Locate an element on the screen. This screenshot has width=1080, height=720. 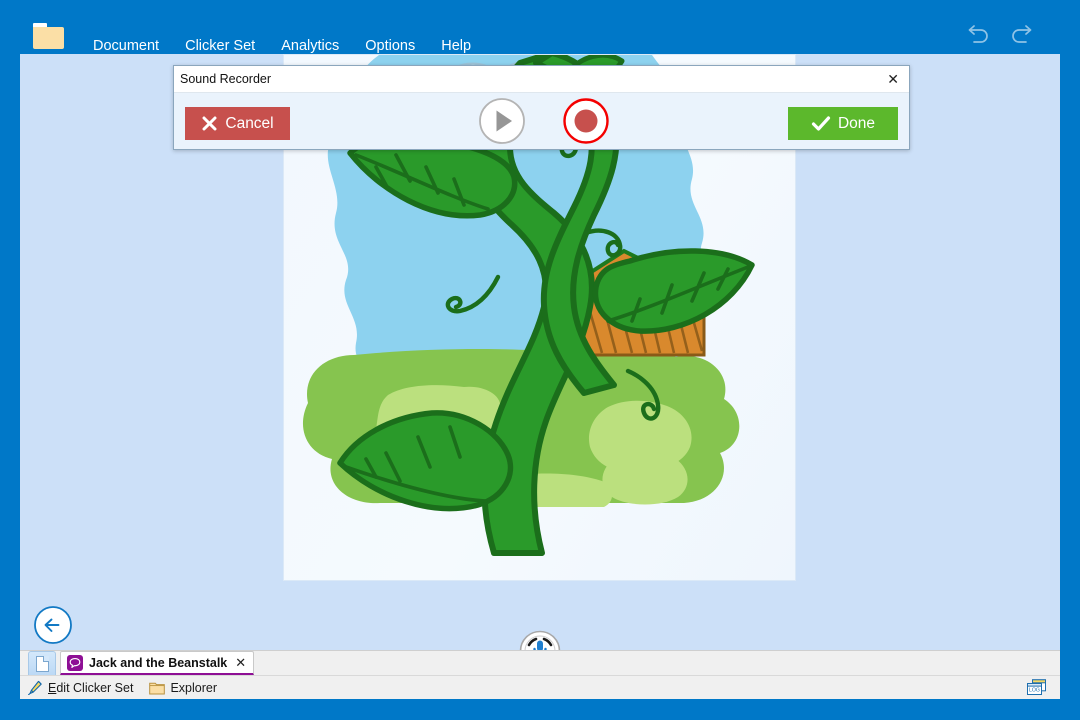
statusbar-label-explorer: Explorer is located at coordinates (193, 687).